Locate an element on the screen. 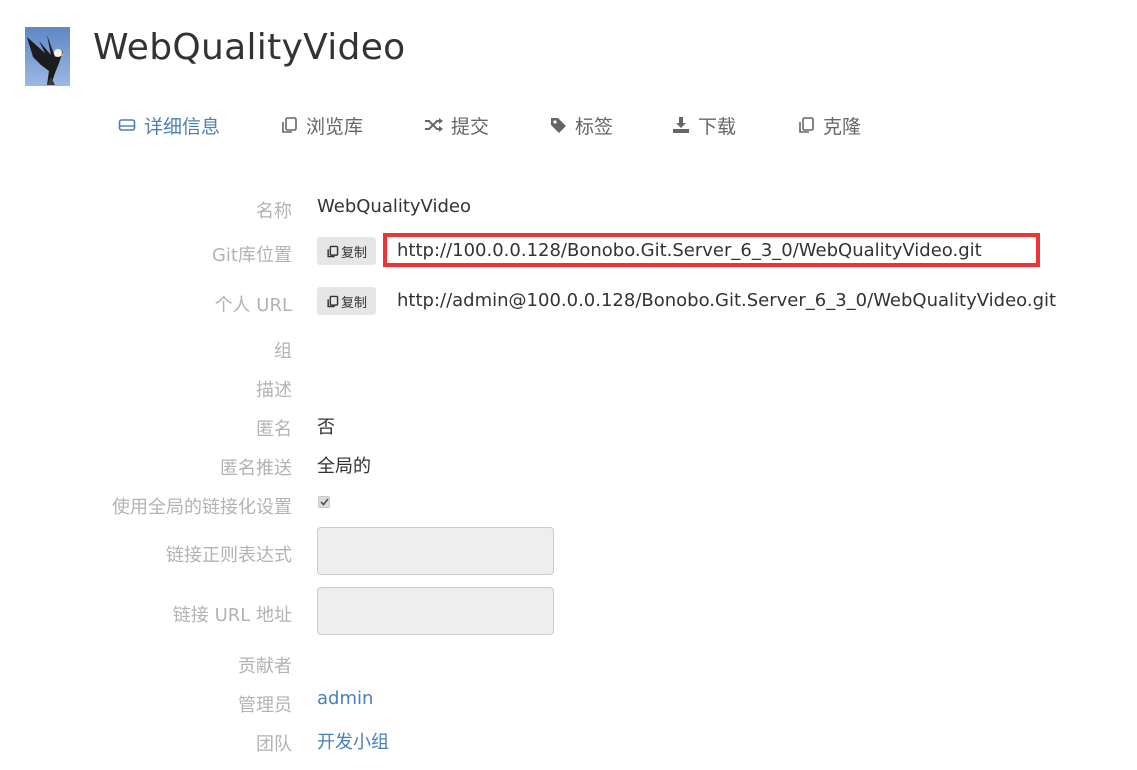  teams-label: 团队 is located at coordinates (274, 744).